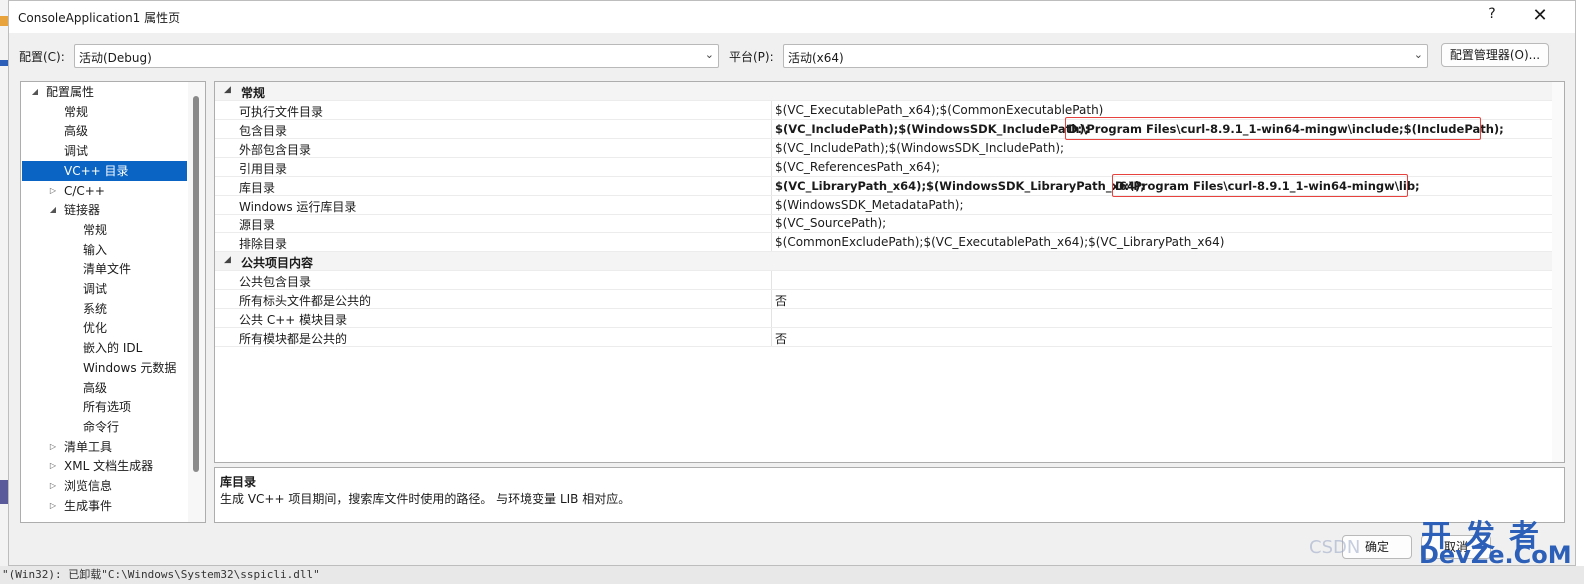 The image size is (1584, 584). I want to click on tree-scrollbar, so click(196, 302).